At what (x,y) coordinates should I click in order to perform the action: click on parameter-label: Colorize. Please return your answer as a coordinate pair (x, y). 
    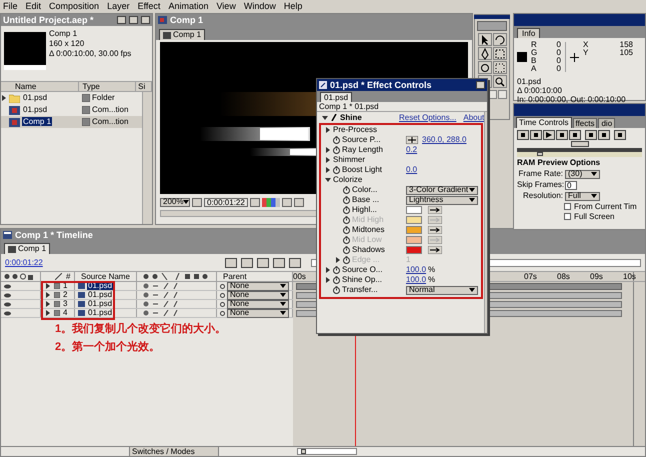
    Looking at the image, I should click on (347, 180).